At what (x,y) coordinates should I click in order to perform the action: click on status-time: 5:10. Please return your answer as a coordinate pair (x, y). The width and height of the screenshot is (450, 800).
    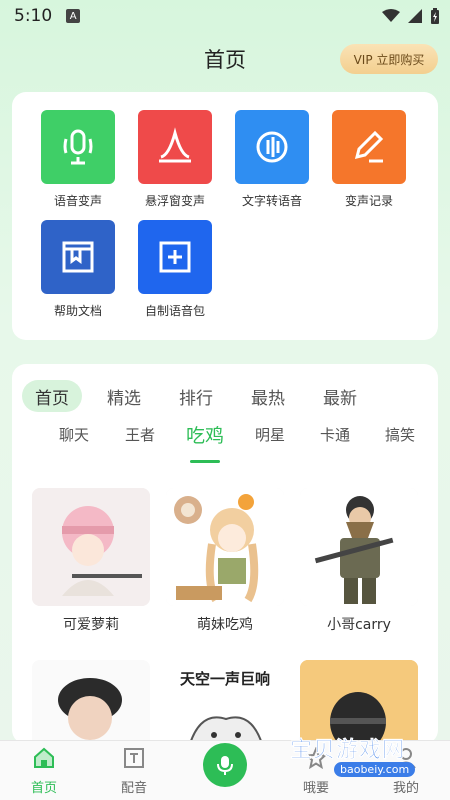
    Looking at the image, I should click on (33, 16).